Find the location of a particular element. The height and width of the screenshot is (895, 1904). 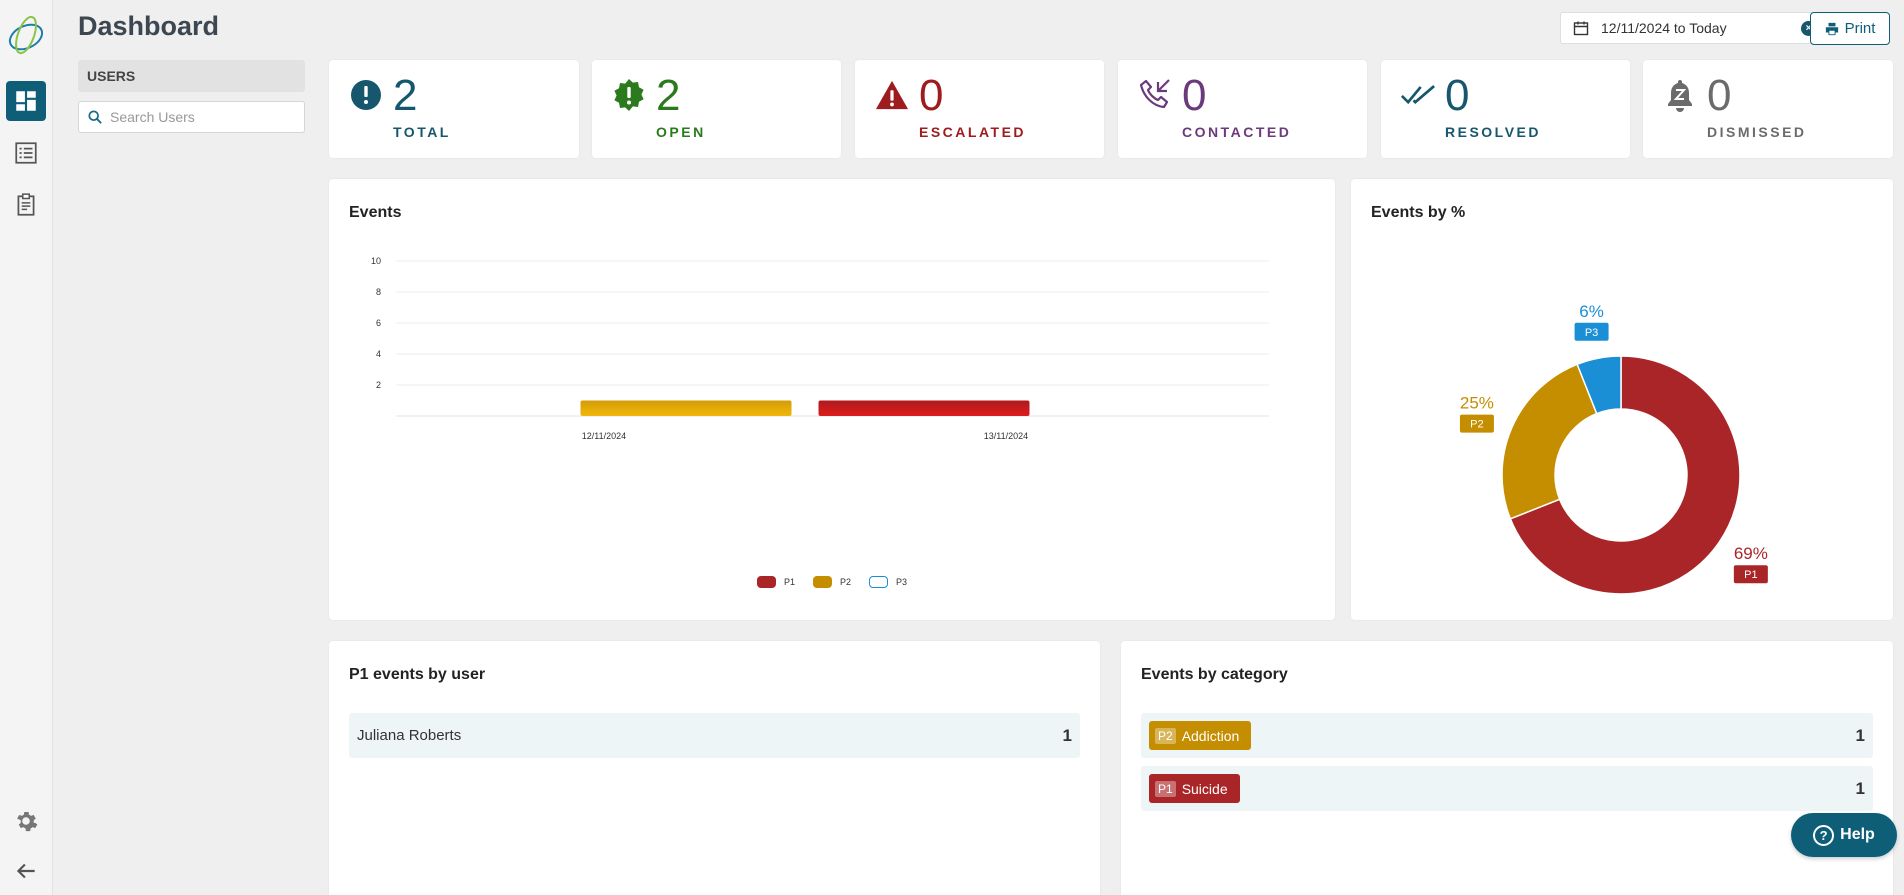

events-chart-legend: P1 P2 P3 is located at coordinates (832, 582).